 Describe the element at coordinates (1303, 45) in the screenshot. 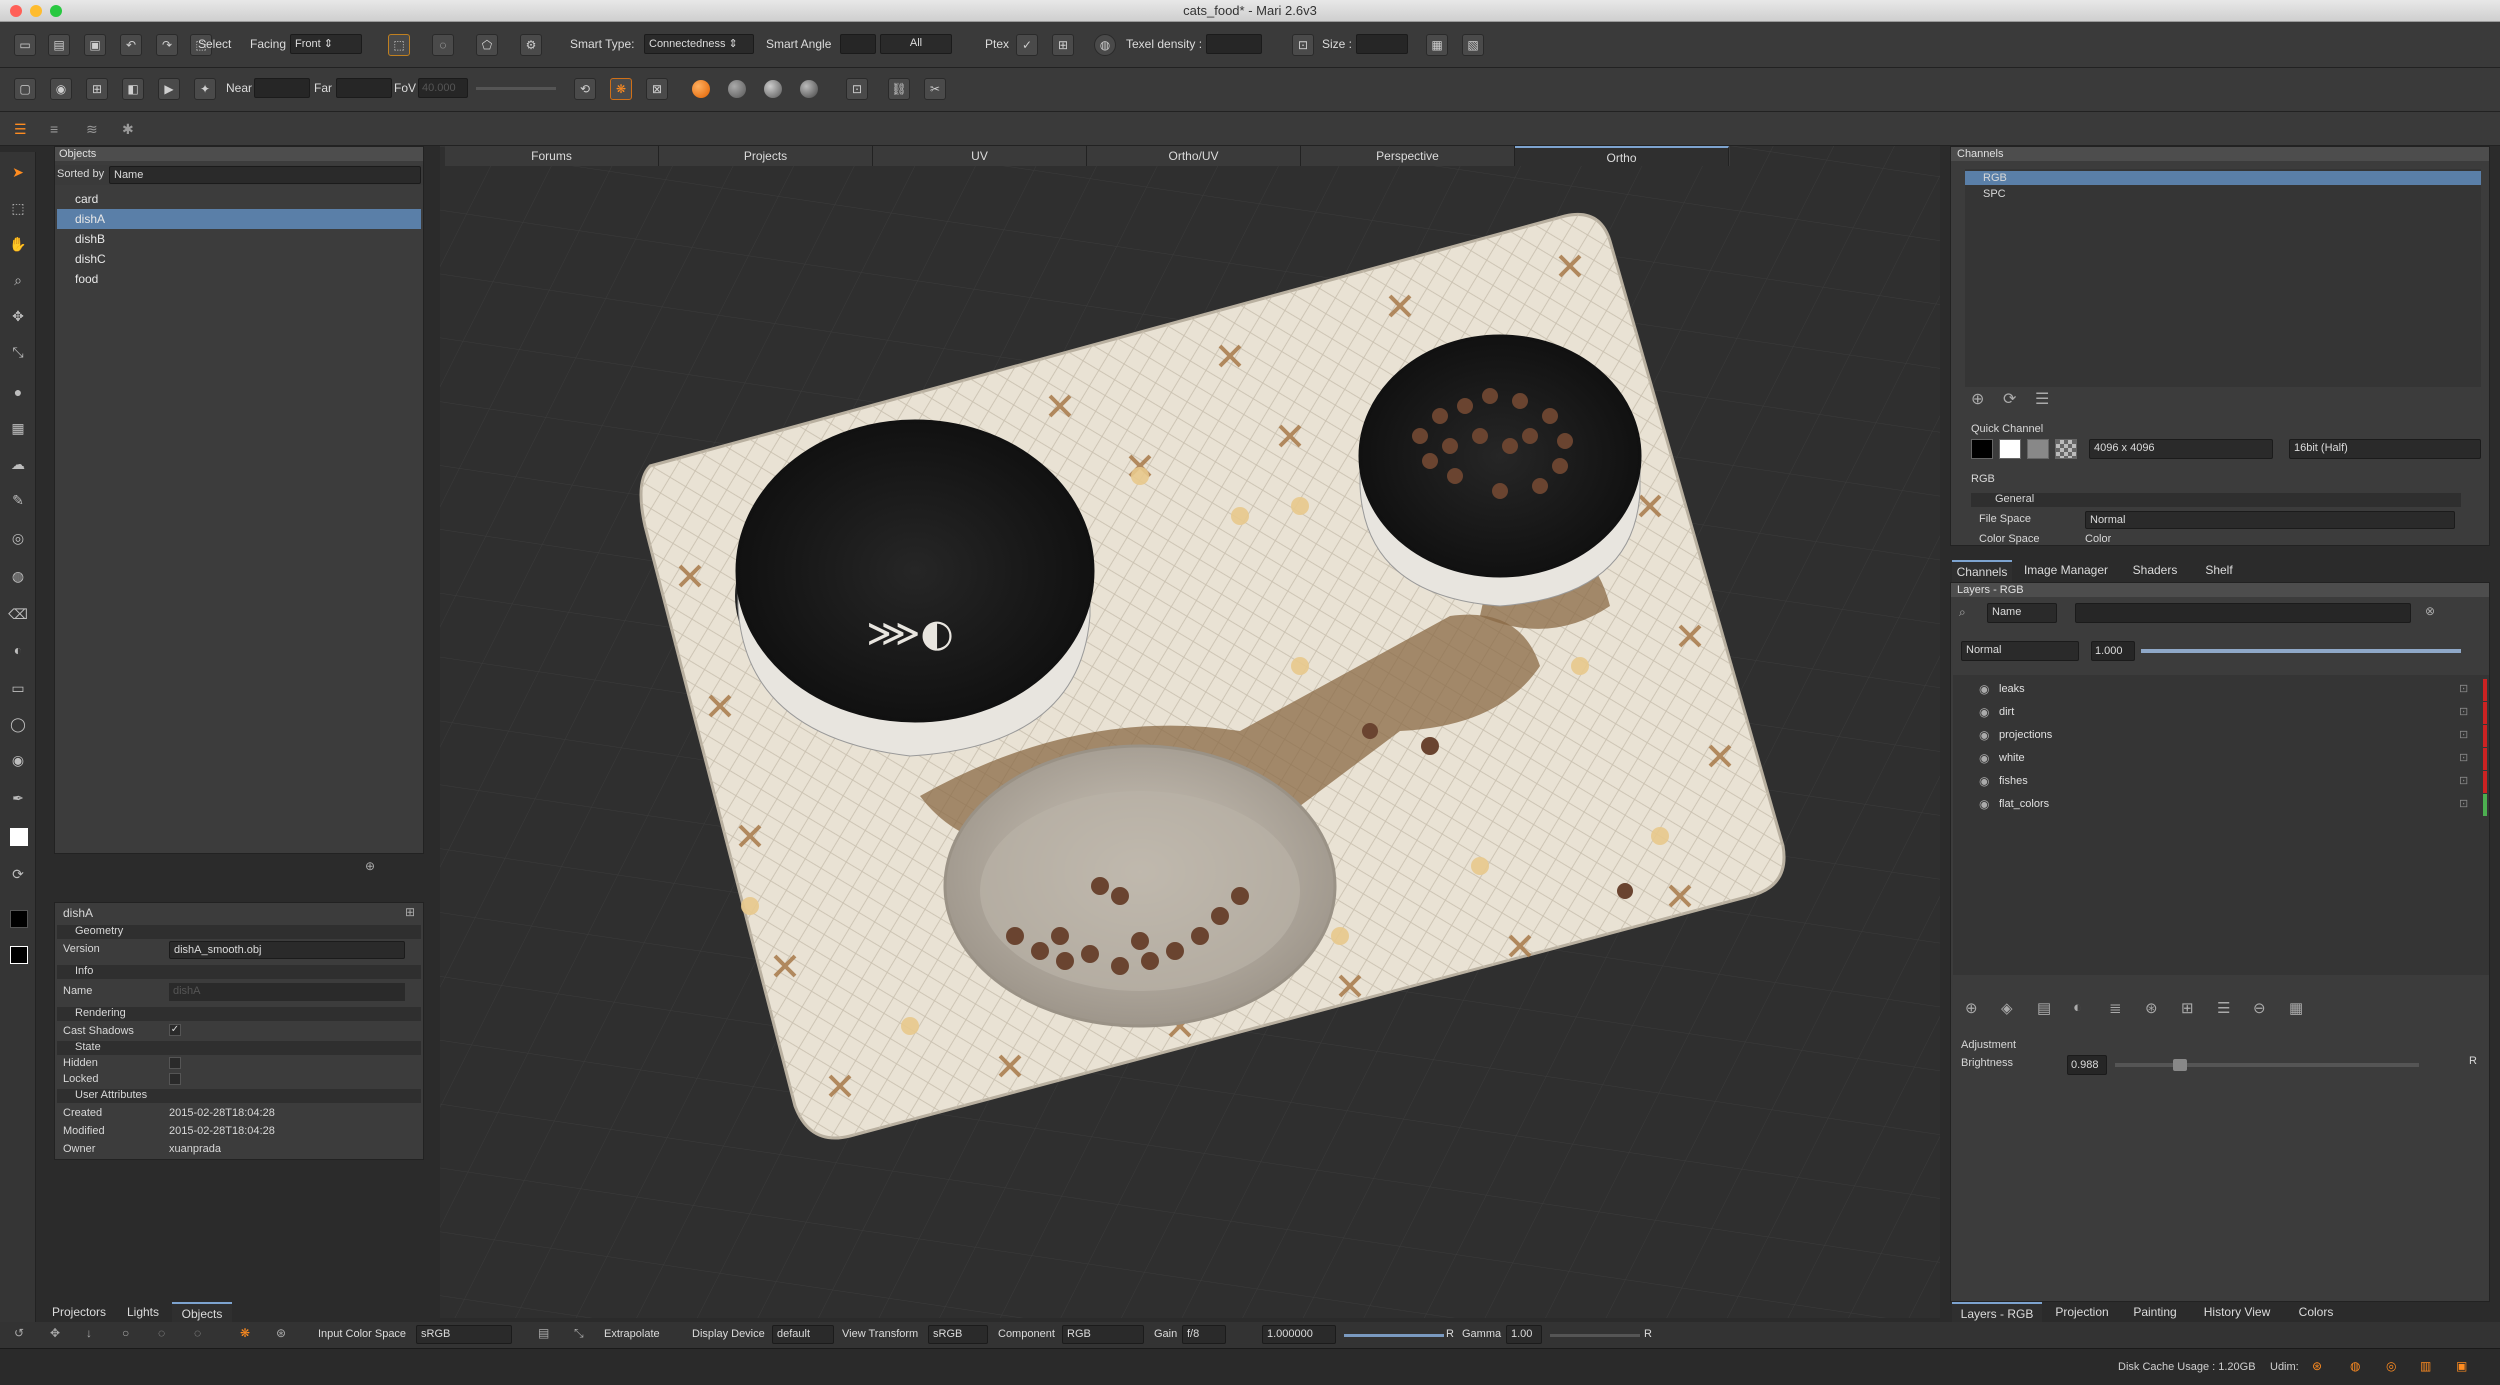

I see `size-icon: ⊡` at that location.